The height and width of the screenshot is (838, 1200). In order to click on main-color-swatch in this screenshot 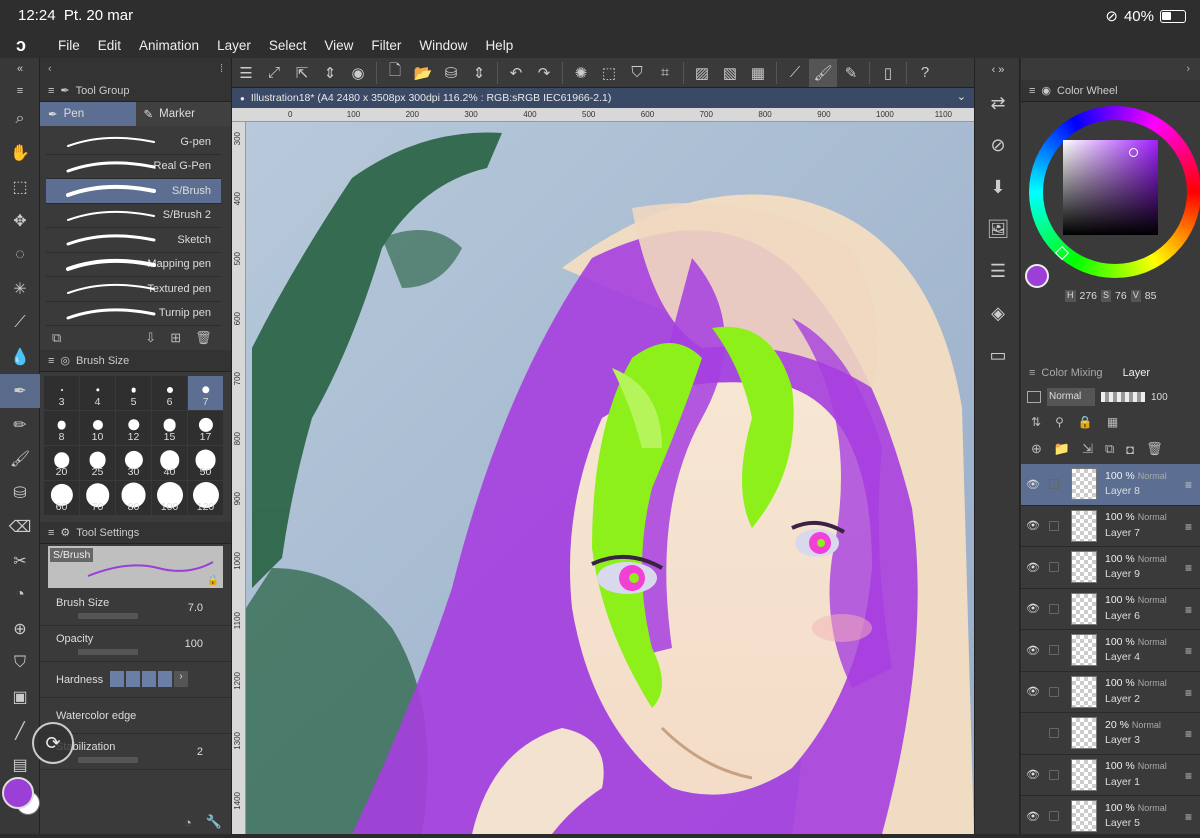, I will do `click(18, 793)`.